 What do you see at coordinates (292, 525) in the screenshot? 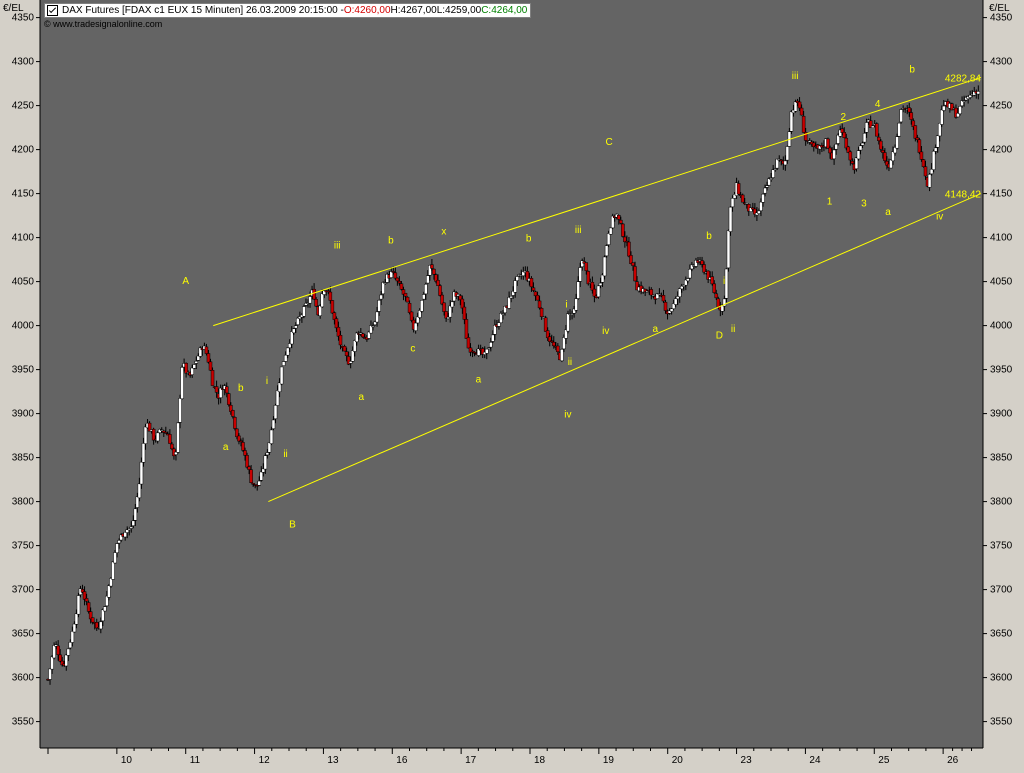
I see `wave-label: B` at bounding box center [292, 525].